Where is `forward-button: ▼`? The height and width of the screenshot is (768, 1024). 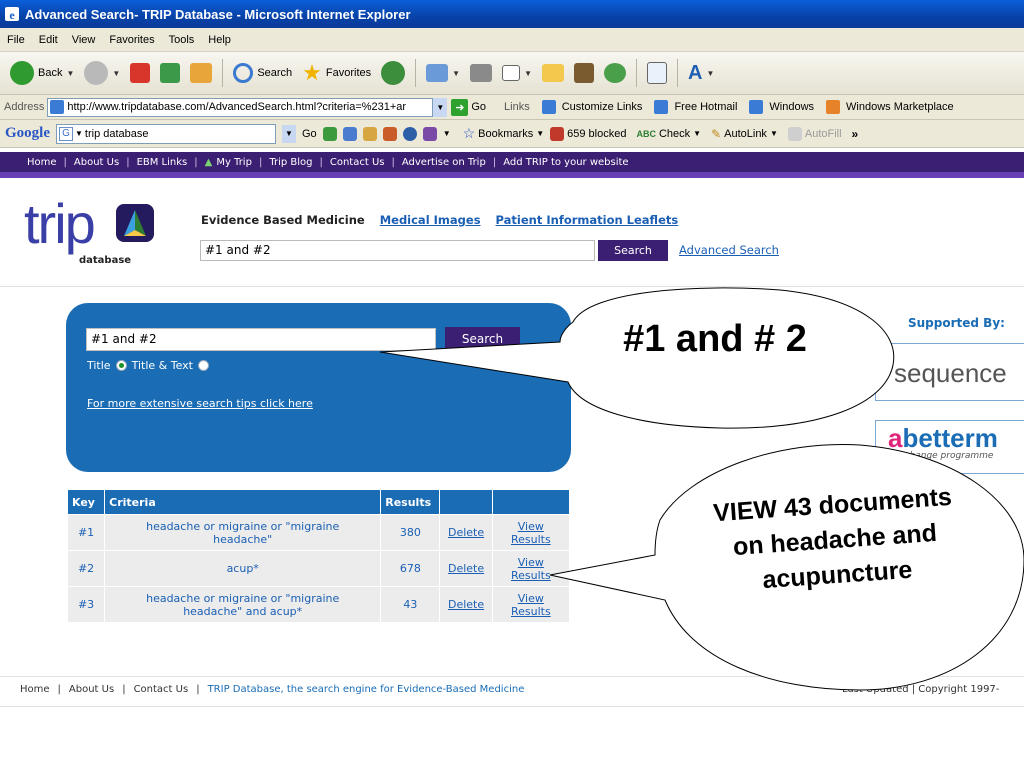
forward-button: ▼ is located at coordinates (102, 73).